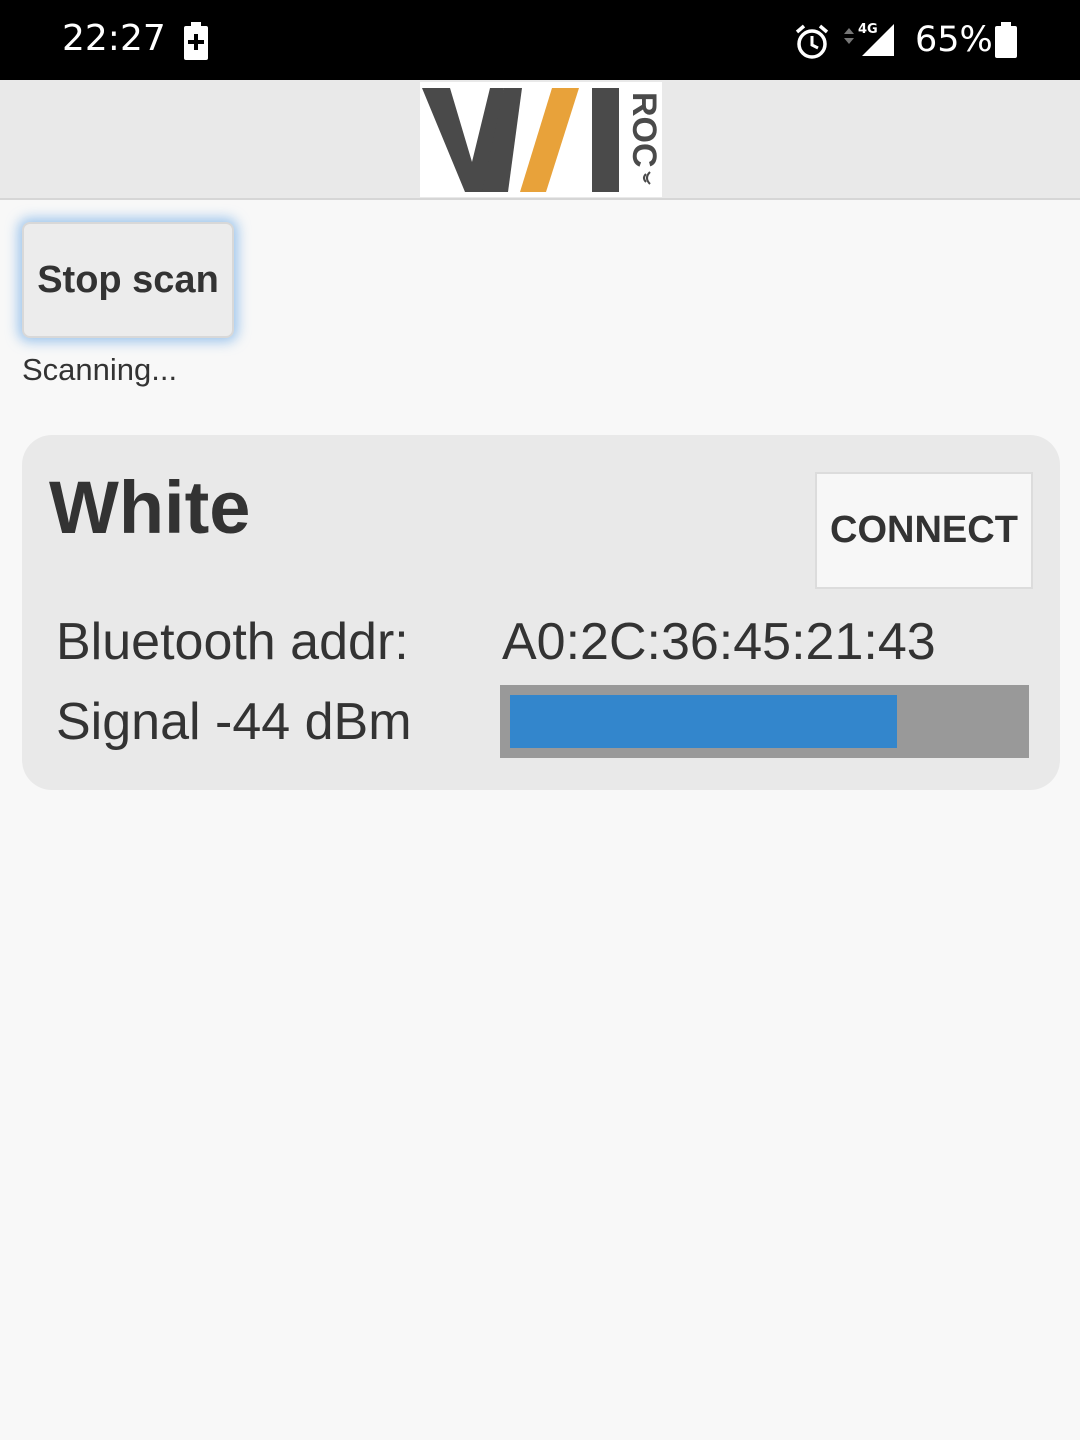  Describe the element at coordinates (128, 280) in the screenshot. I see `stop-scan-button: Stop scan` at that location.